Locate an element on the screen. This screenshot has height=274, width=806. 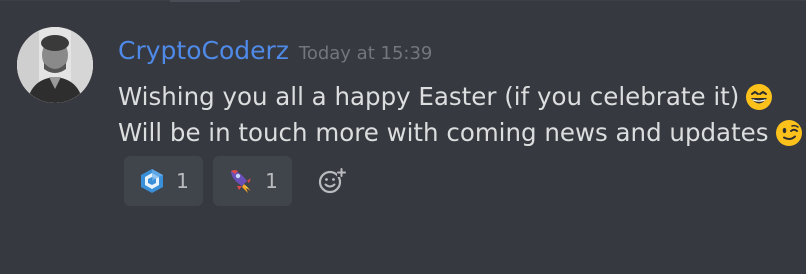
hexagon-logo-emoji-icon is located at coordinates (152, 181).